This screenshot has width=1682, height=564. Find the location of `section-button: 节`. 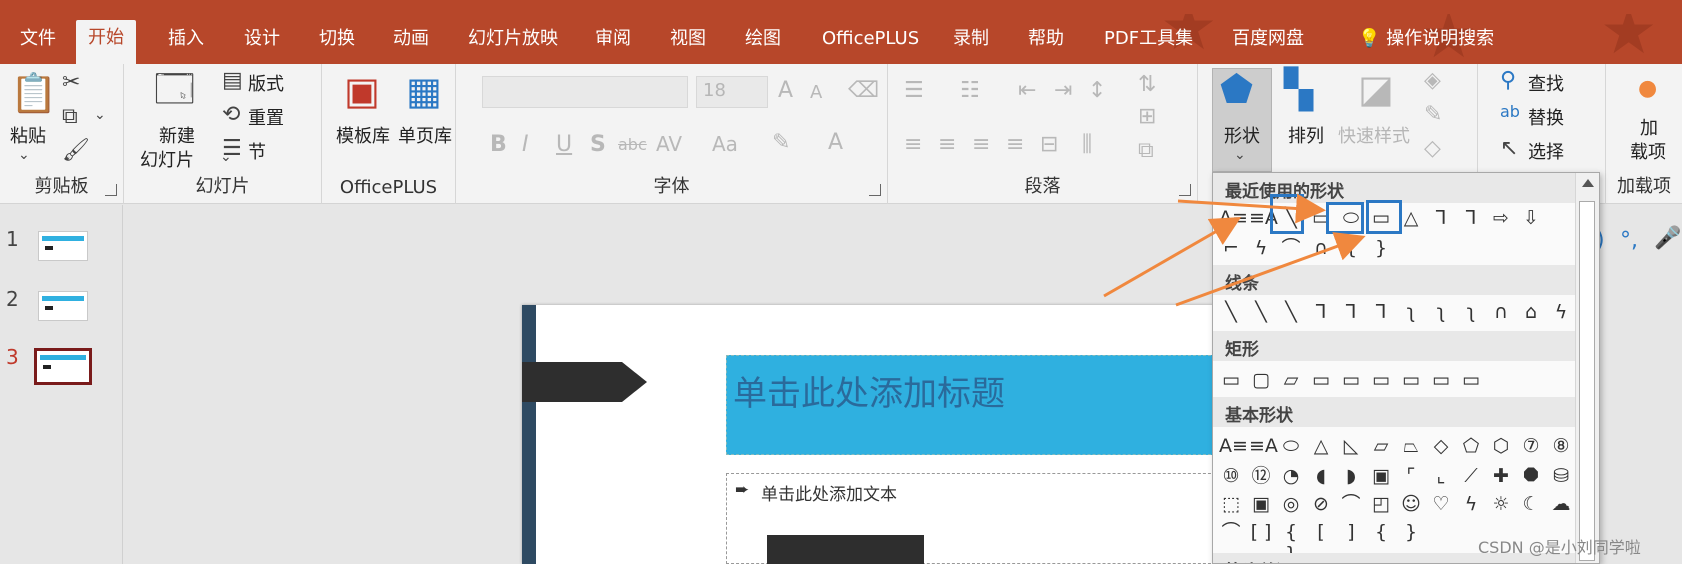

section-button: 节 is located at coordinates (257, 151).